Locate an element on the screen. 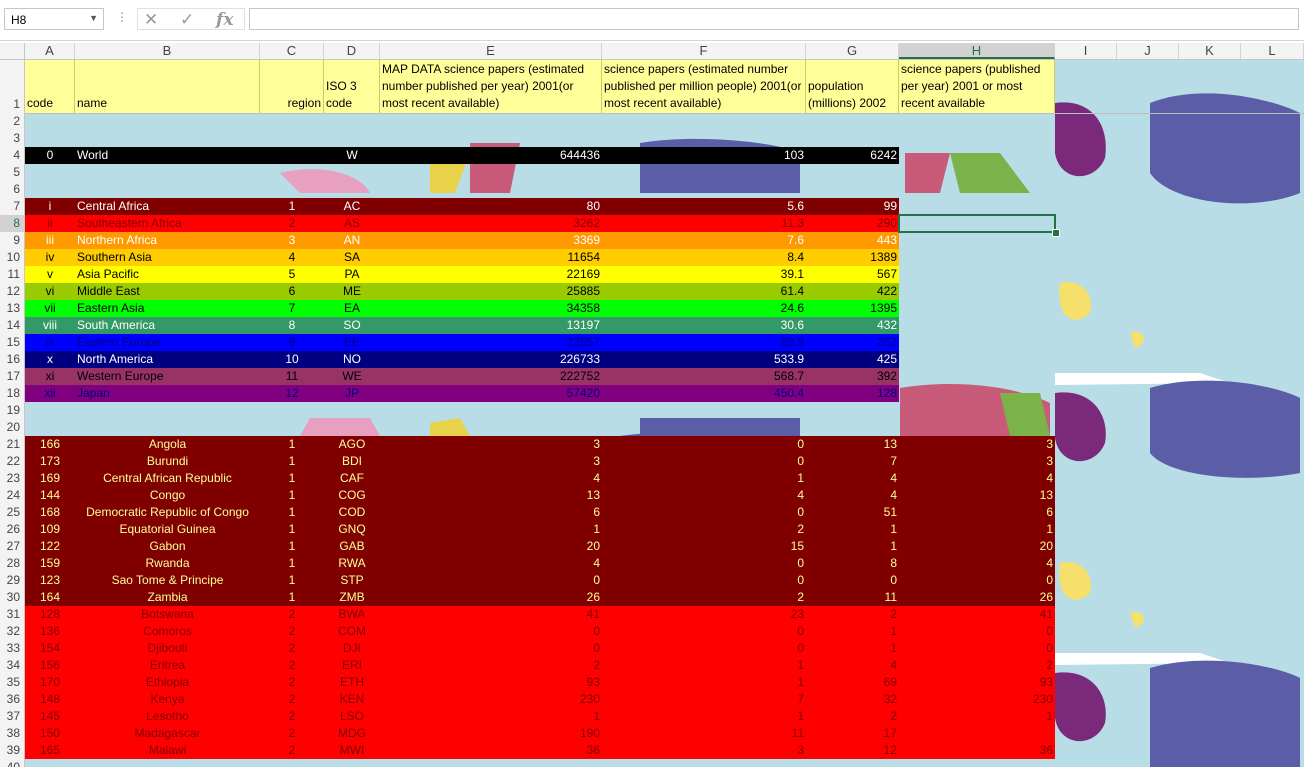 The height and width of the screenshot is (767, 1304). row-header-35: 35 is located at coordinates (12, 682).